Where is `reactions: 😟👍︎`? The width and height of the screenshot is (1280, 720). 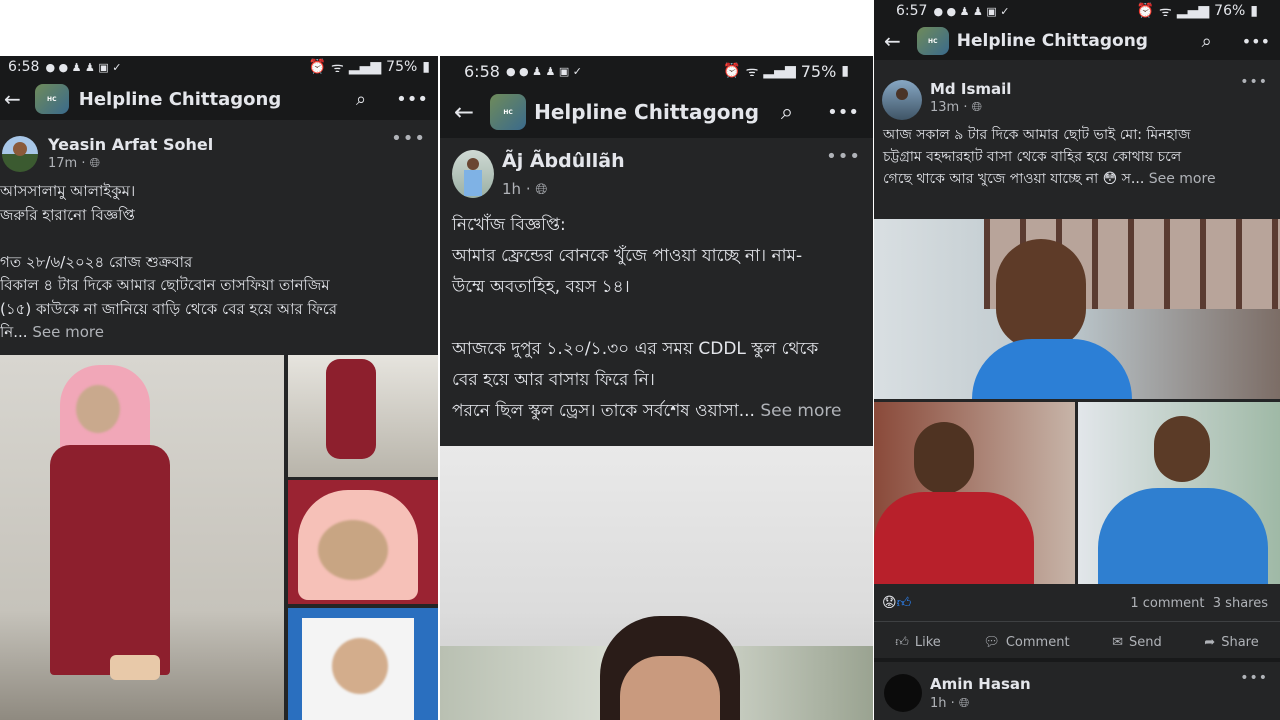
reactions: 😟👍︎ is located at coordinates (896, 602).